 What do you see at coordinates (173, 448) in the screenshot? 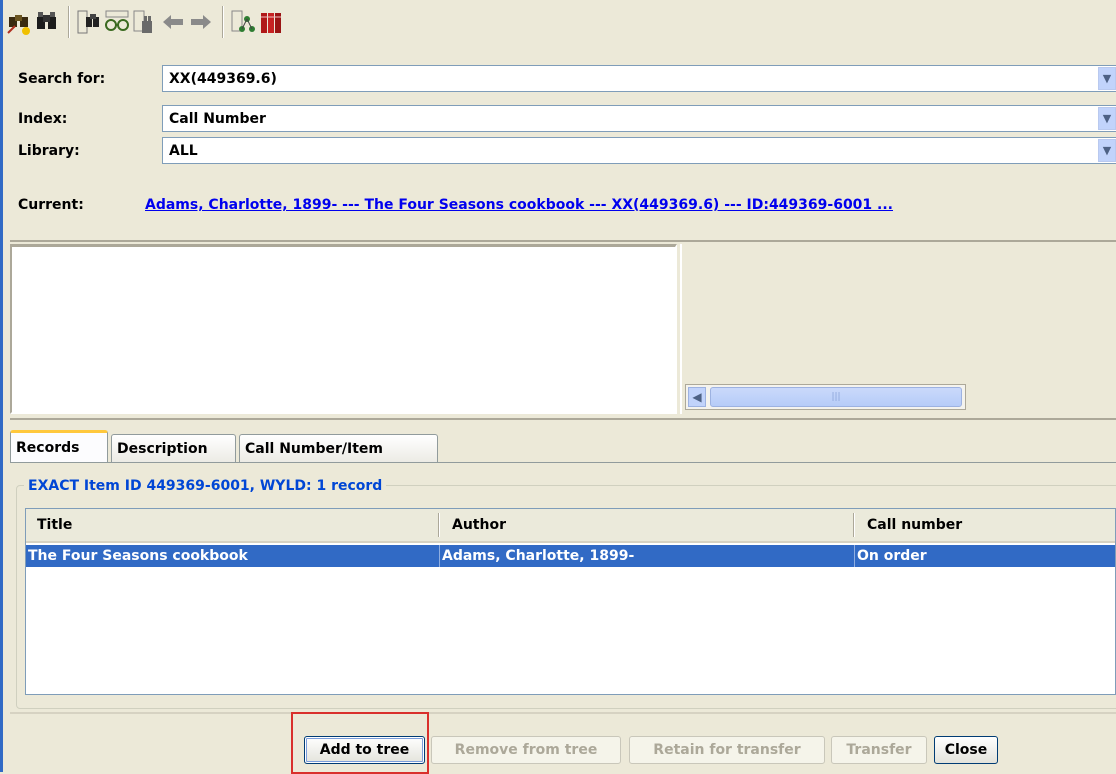
I see `tab-description: Description` at bounding box center [173, 448].